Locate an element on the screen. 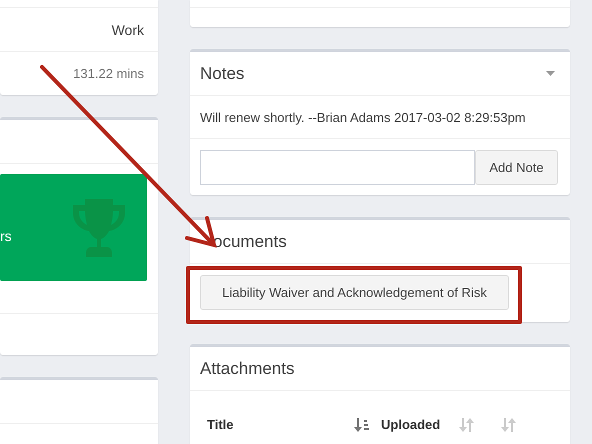 The width and height of the screenshot is (592, 444). panel-title: Notes is located at coordinates (222, 74).